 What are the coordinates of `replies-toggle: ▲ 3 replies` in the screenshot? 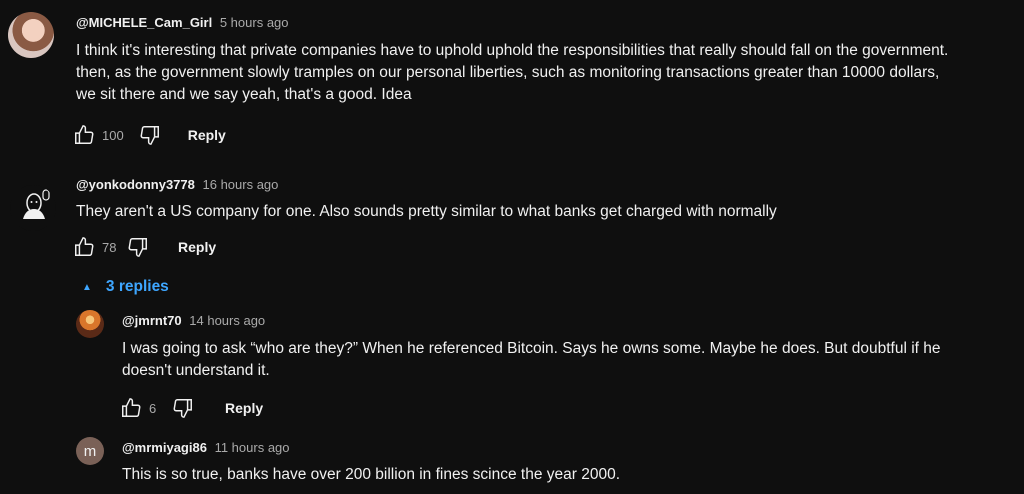 It's located at (125, 287).